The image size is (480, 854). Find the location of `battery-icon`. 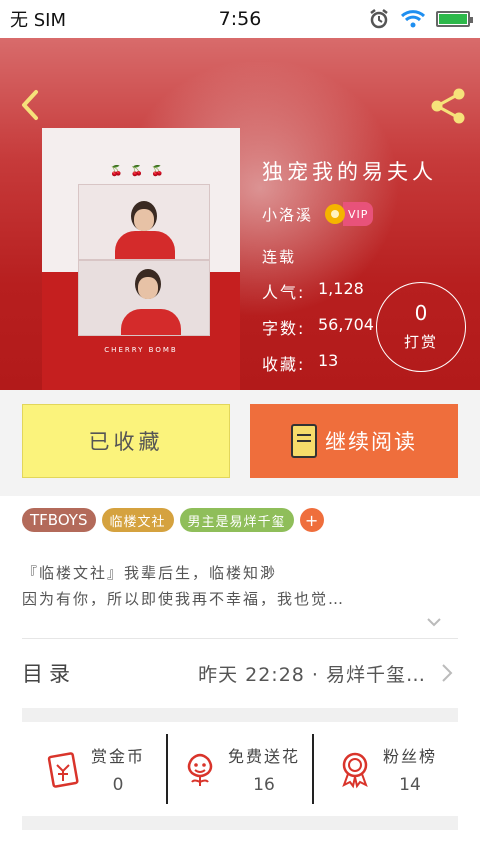

battery-icon is located at coordinates (454, 19).